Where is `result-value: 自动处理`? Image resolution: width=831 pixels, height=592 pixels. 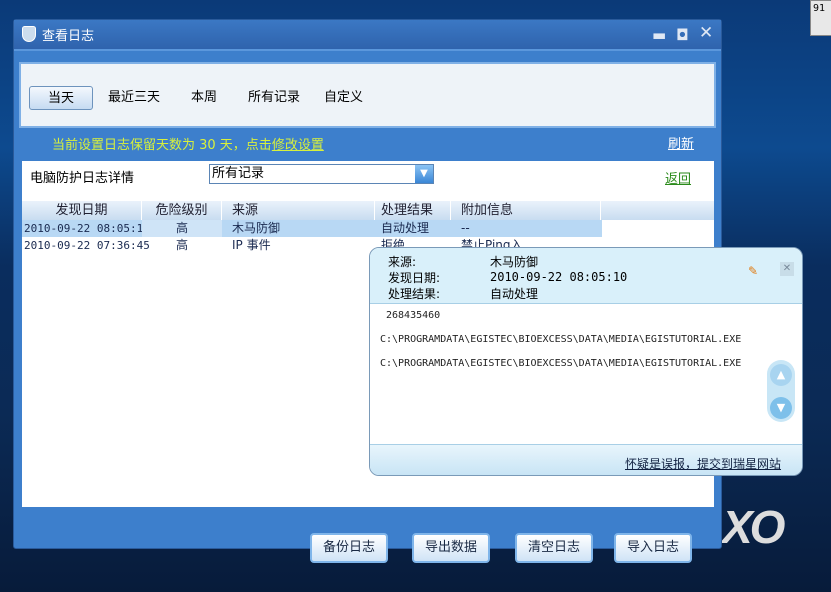 result-value: 自动处理 is located at coordinates (514, 294).